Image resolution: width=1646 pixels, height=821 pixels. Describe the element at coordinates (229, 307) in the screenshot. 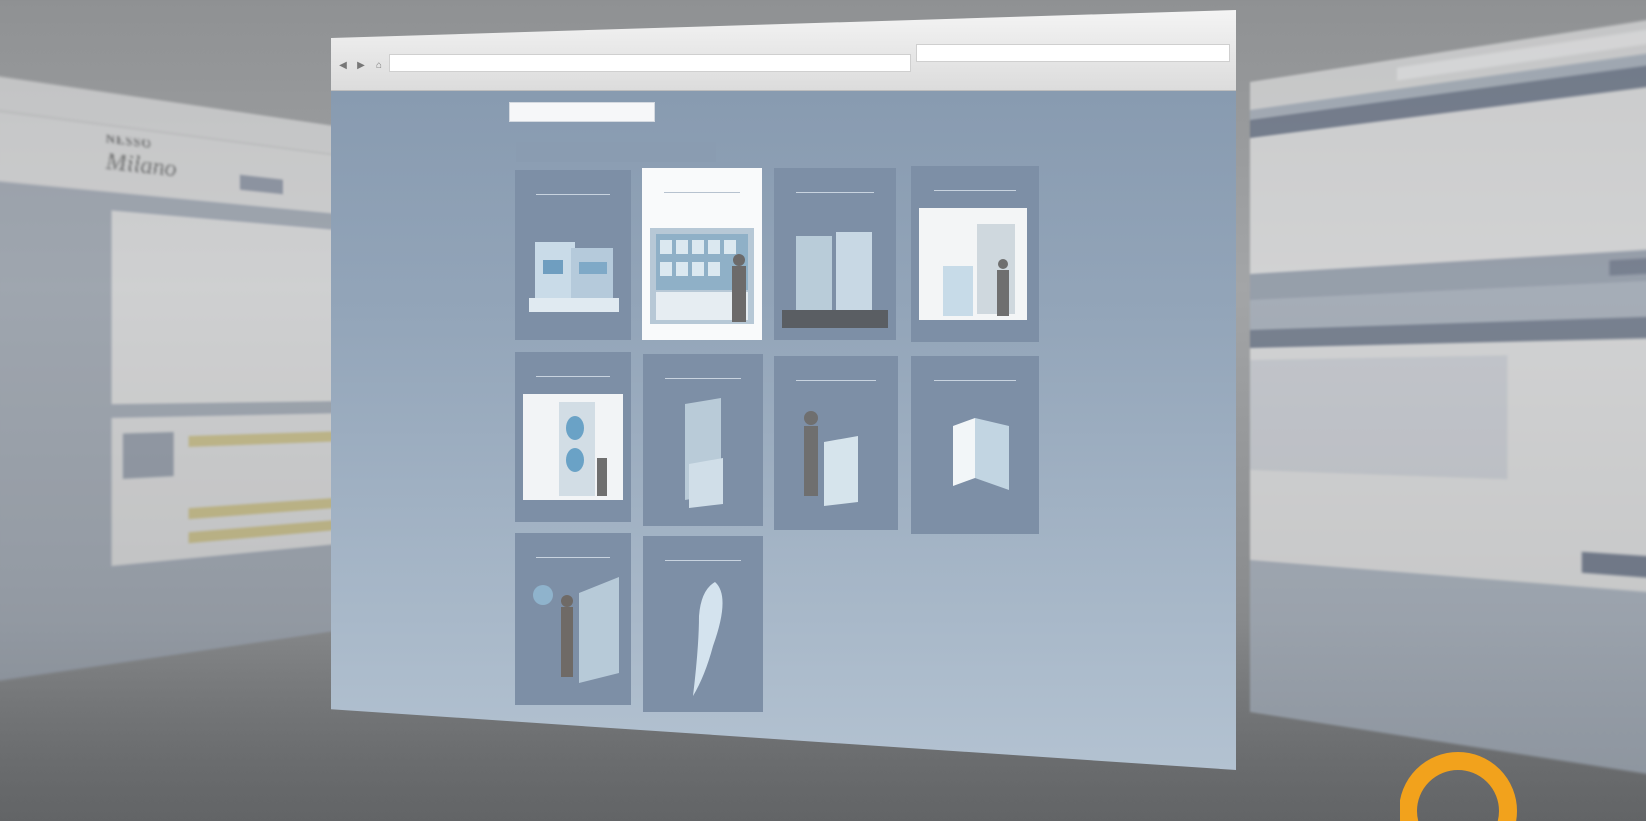

I see `intro-card` at that location.